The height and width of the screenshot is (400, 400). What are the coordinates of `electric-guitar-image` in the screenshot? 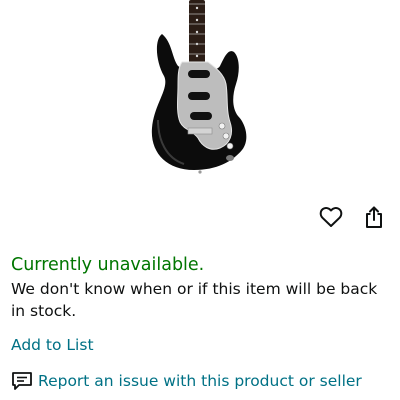 It's located at (199, 87).